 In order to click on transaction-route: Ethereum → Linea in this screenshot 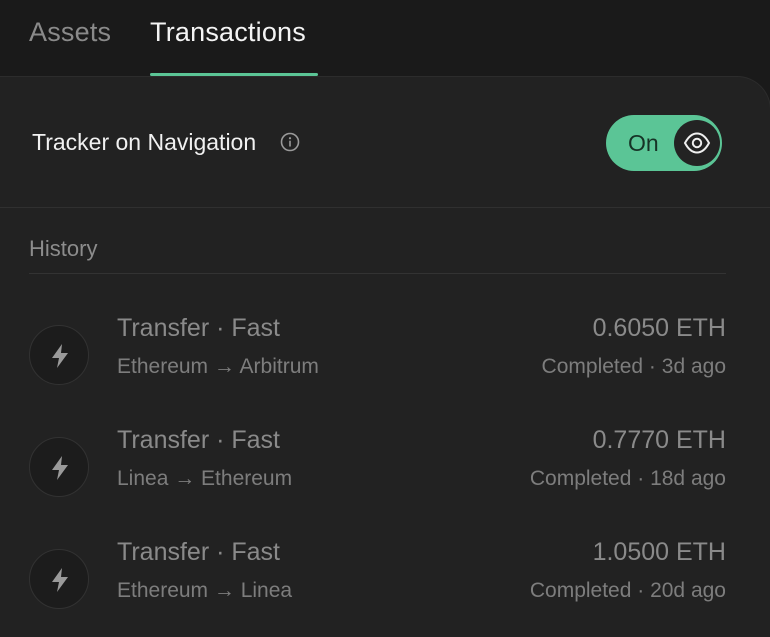, I will do `click(205, 590)`.